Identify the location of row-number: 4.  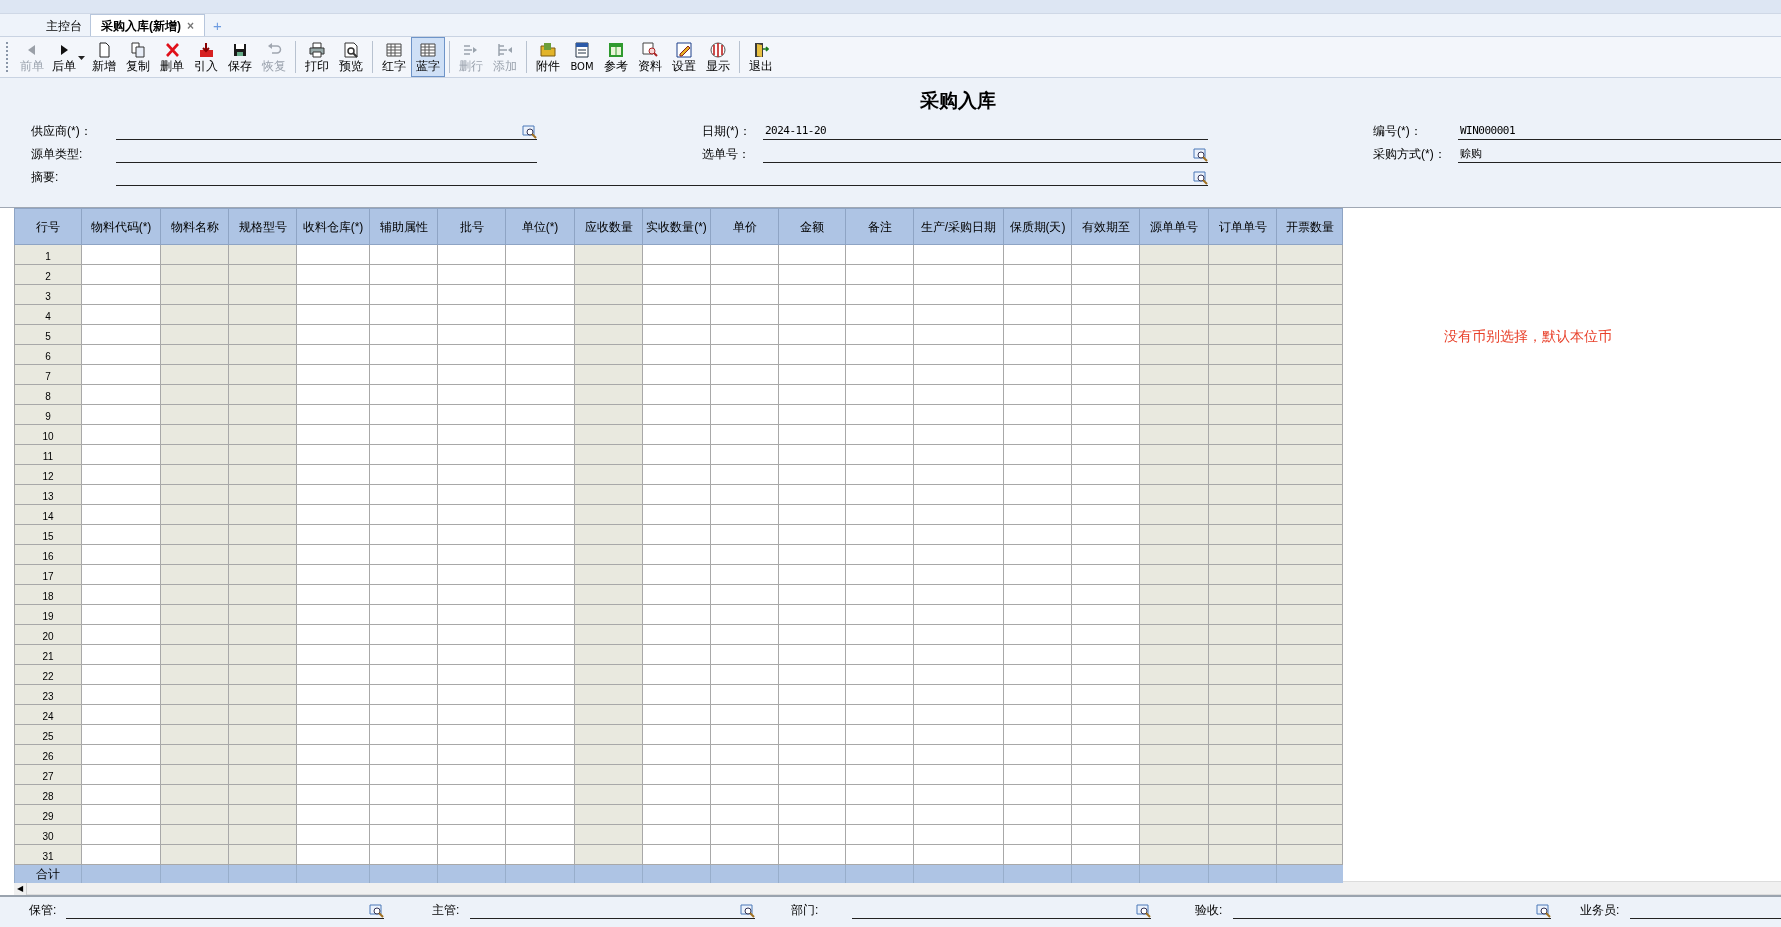
(48, 314).